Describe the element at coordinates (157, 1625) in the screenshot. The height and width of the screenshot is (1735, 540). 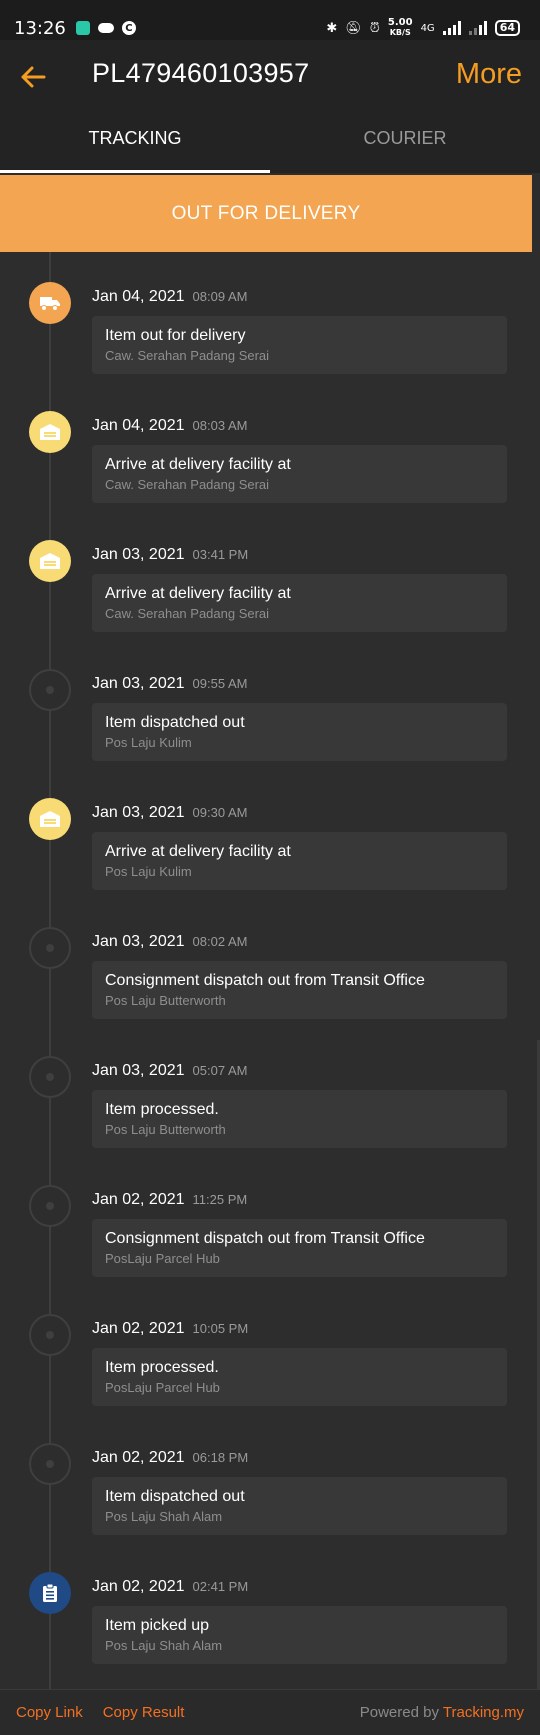
I see `event-title: Item picked up` at that location.